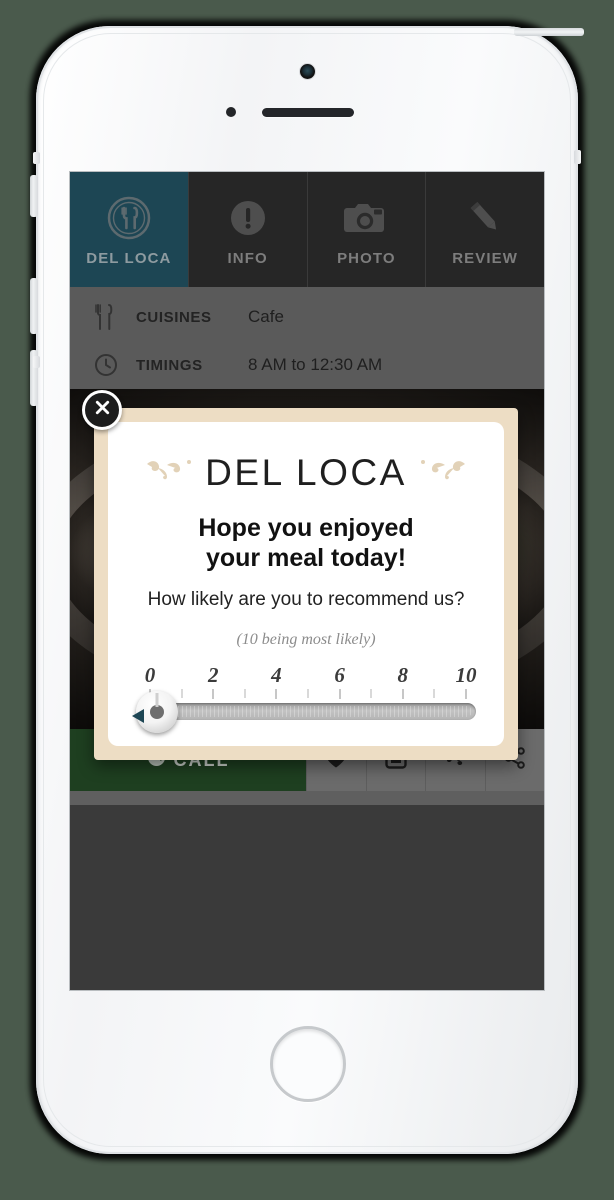 Image resolution: width=614 pixels, height=1200 pixels. Describe the element at coordinates (549, 32) in the screenshot. I see `power-button` at that location.